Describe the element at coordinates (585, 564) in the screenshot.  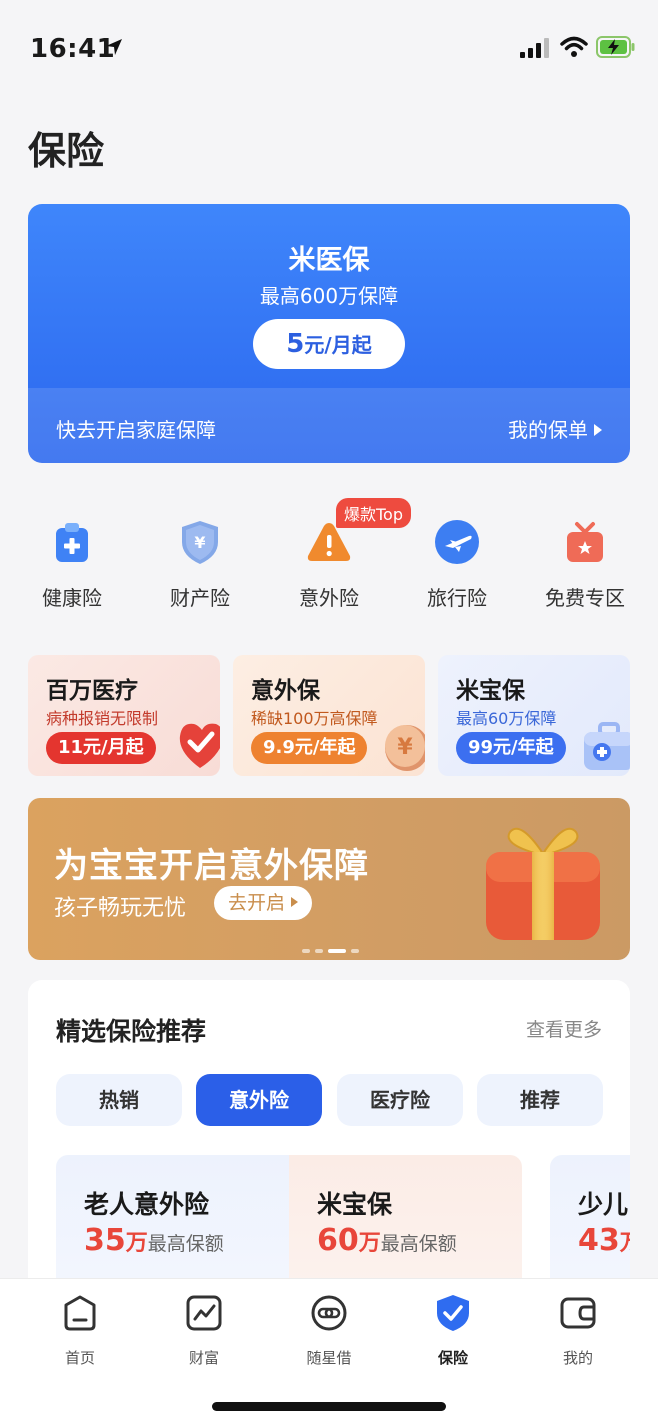
I see `category-free: 免费专区` at that location.